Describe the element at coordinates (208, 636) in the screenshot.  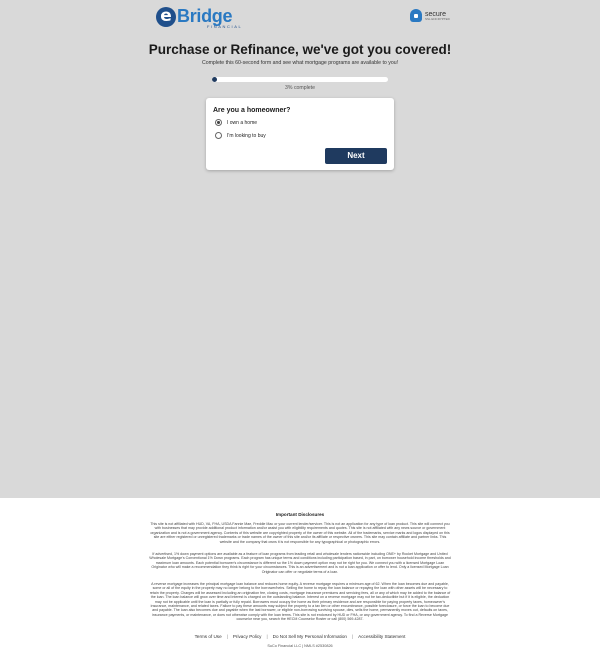
I see `terms-of-use-link: Terms of Use` at that location.